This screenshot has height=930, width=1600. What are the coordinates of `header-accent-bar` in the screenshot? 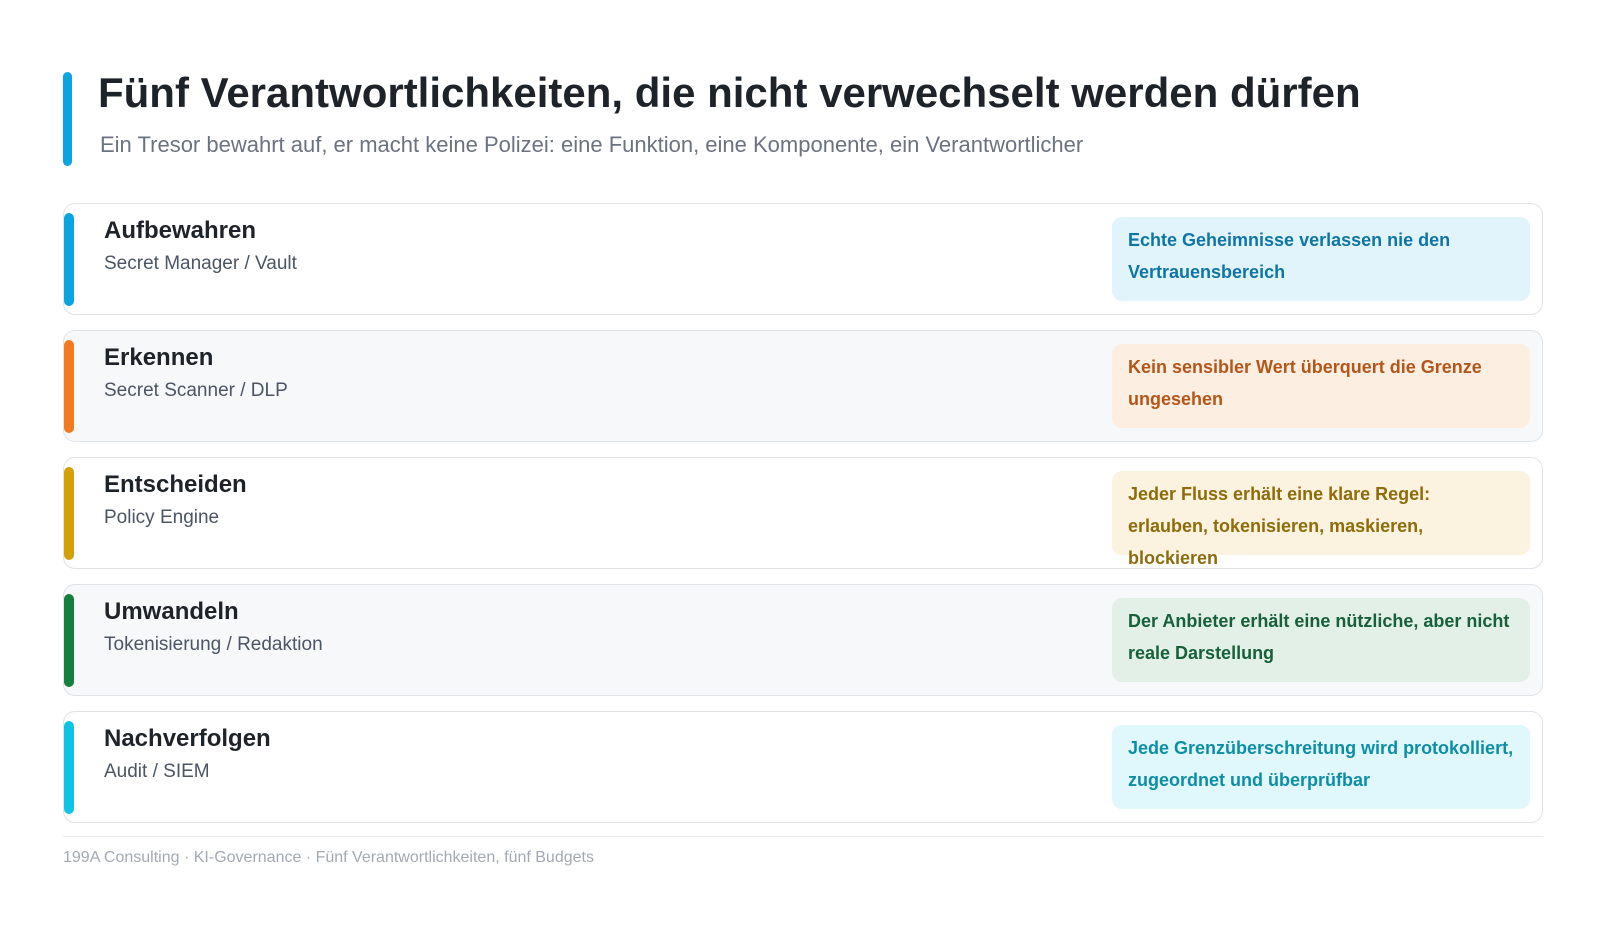 It's located at (67, 119).